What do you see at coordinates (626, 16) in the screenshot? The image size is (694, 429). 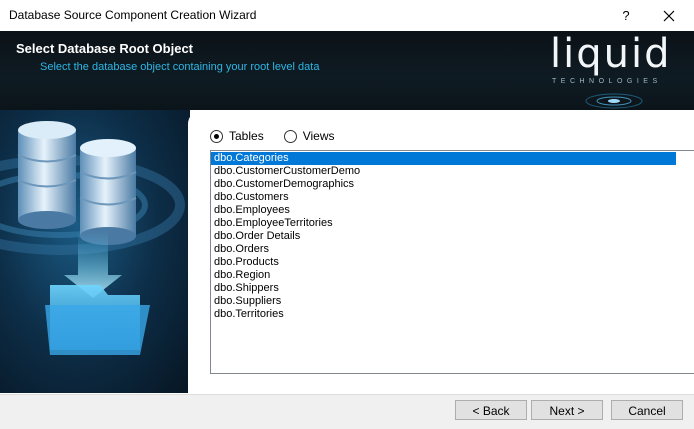 I see `help-button: ?` at bounding box center [626, 16].